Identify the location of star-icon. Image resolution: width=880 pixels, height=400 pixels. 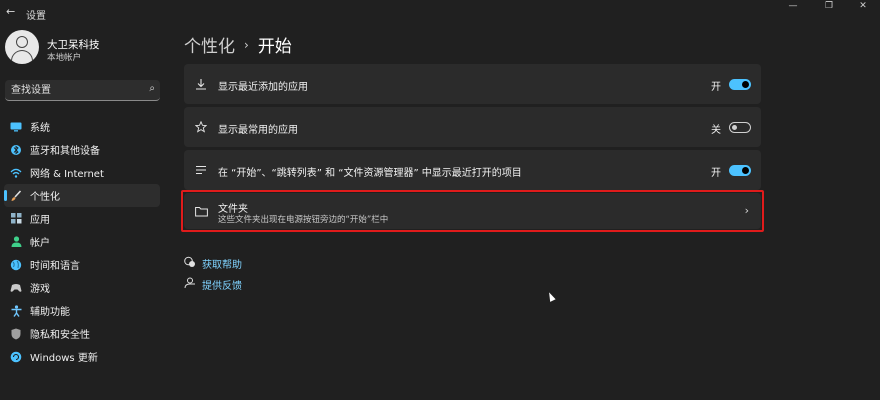
(201, 127).